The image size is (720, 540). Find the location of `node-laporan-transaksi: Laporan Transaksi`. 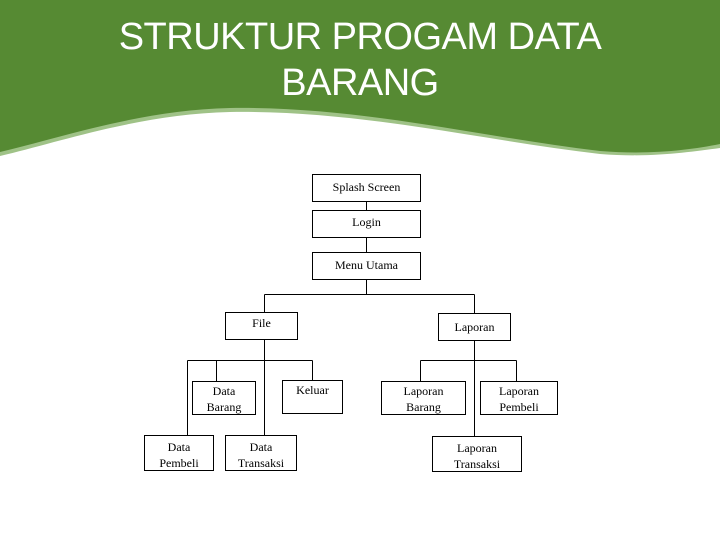

node-laporan-transaksi: Laporan Transaksi is located at coordinates (477, 454).